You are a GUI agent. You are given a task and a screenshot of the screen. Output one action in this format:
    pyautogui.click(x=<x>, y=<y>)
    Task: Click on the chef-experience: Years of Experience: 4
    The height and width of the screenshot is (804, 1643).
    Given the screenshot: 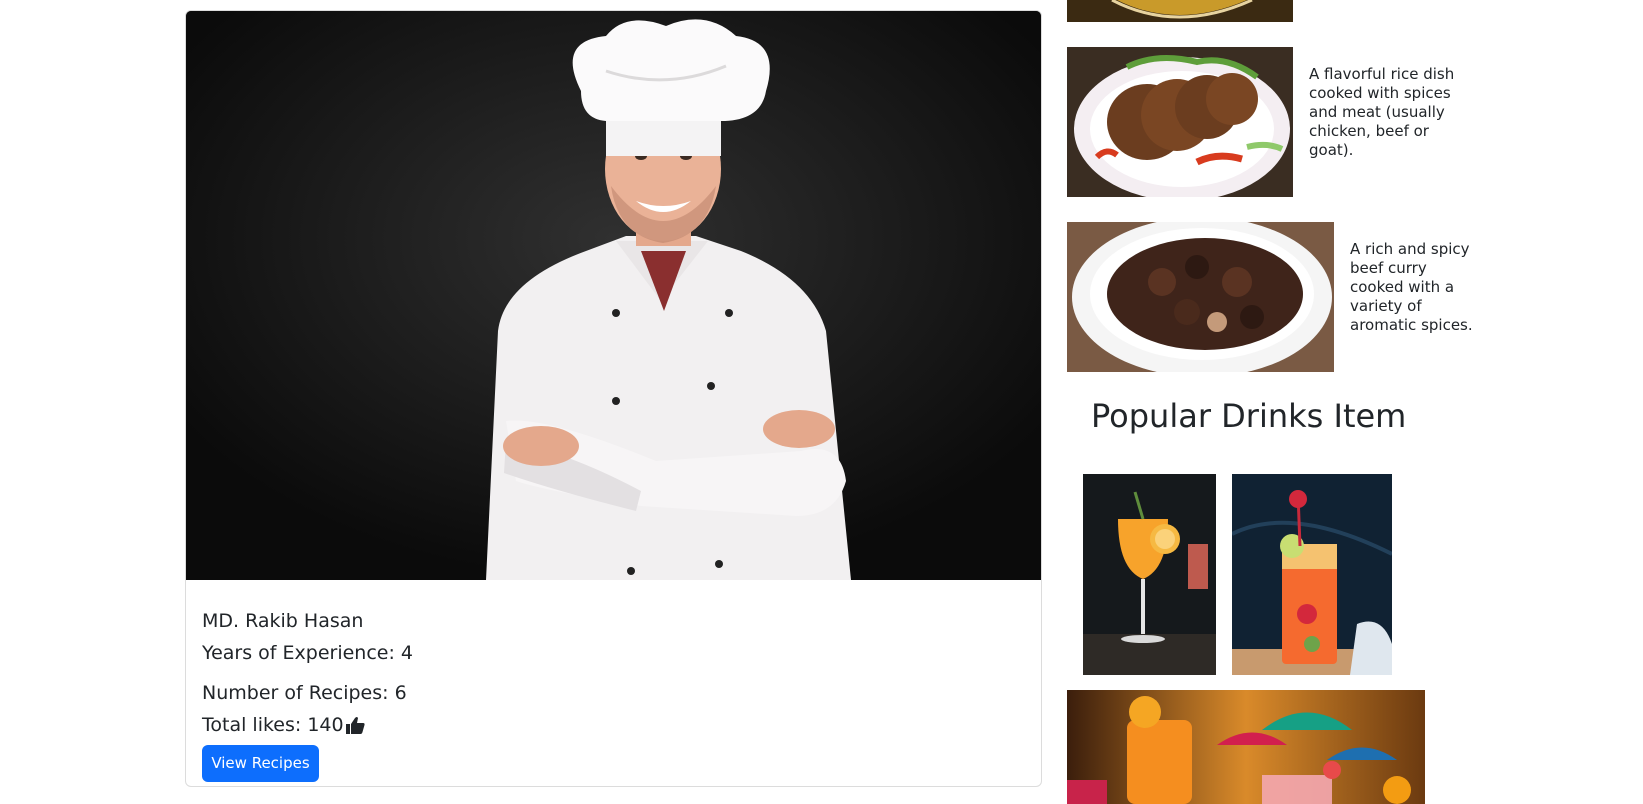 What is the action you would take?
    pyautogui.click(x=308, y=653)
    